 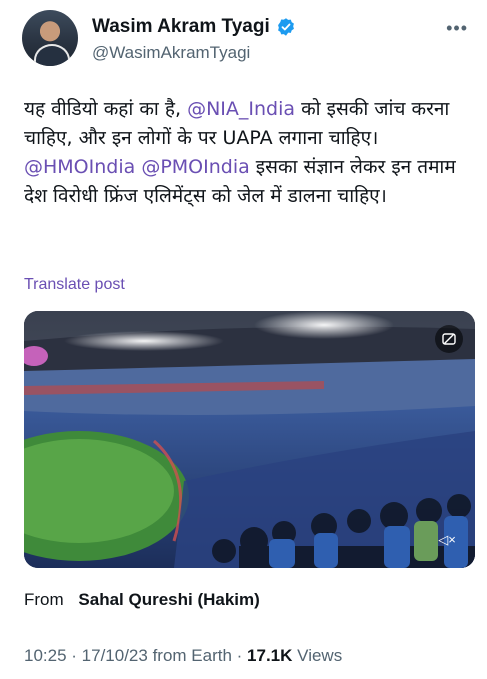 What do you see at coordinates (45, 655) in the screenshot?
I see `post-time: 10:25` at bounding box center [45, 655].